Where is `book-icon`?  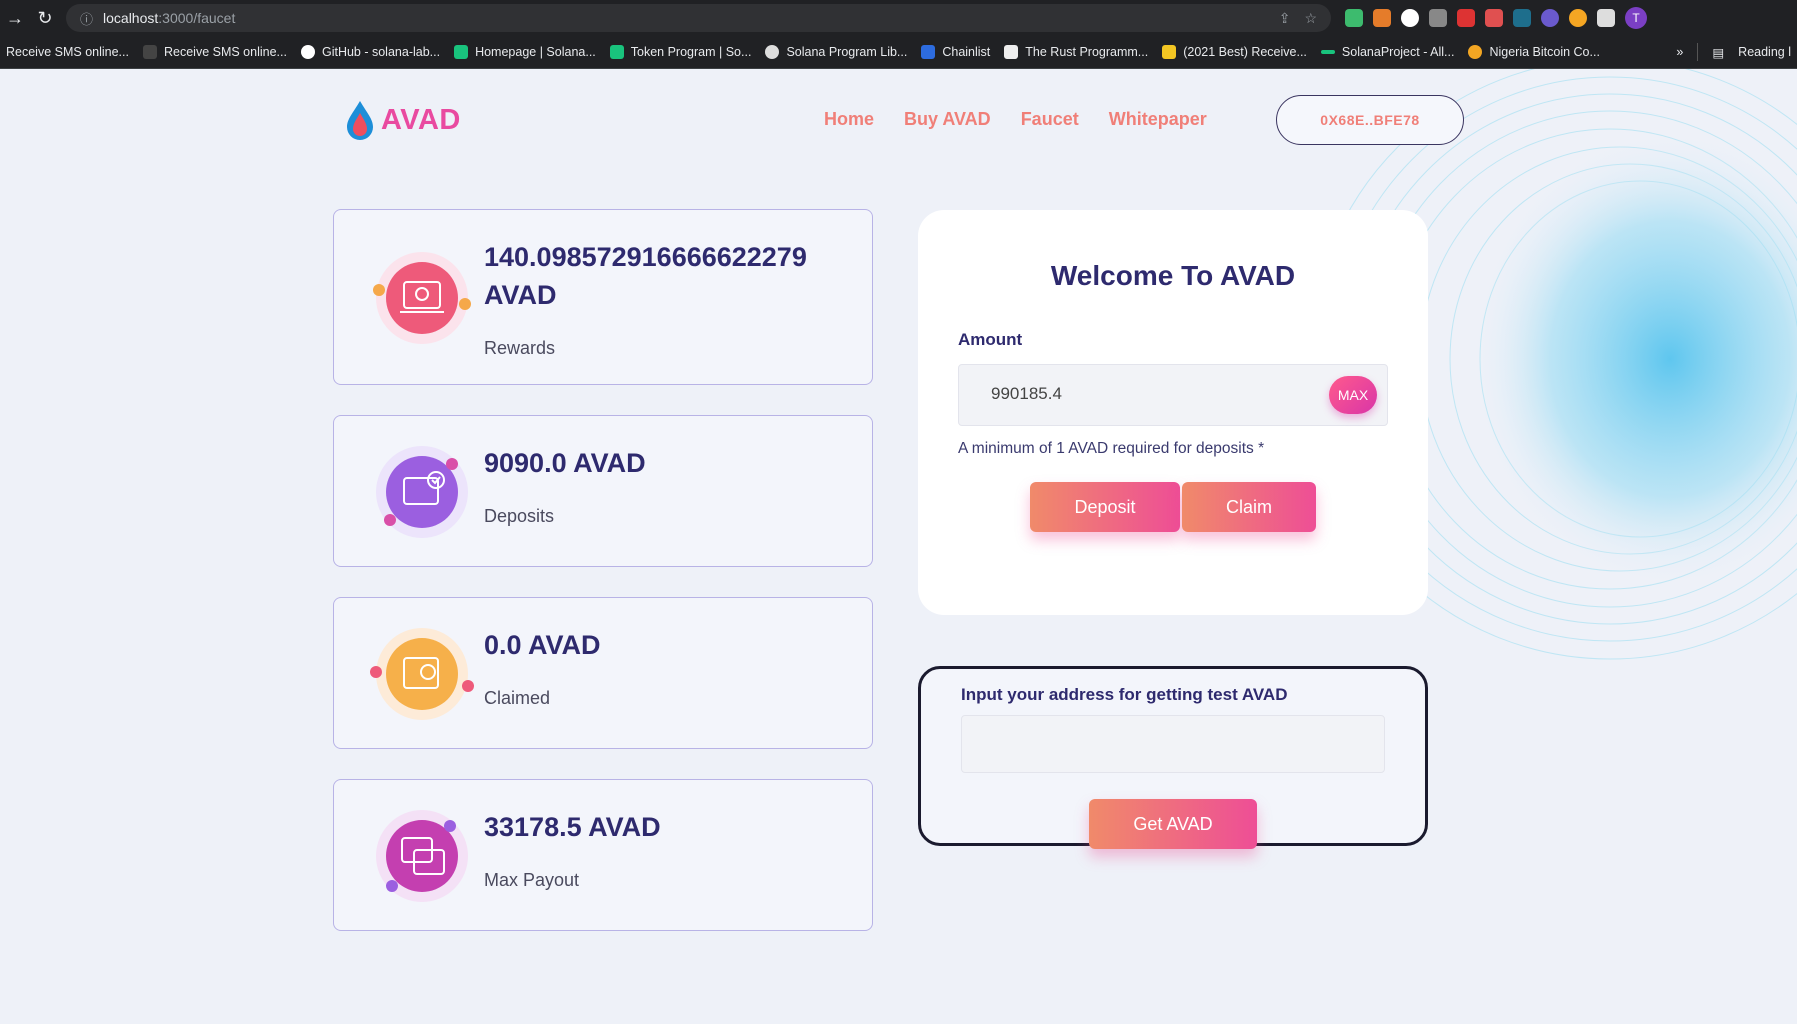
book-icon is located at coordinates (1011, 52).